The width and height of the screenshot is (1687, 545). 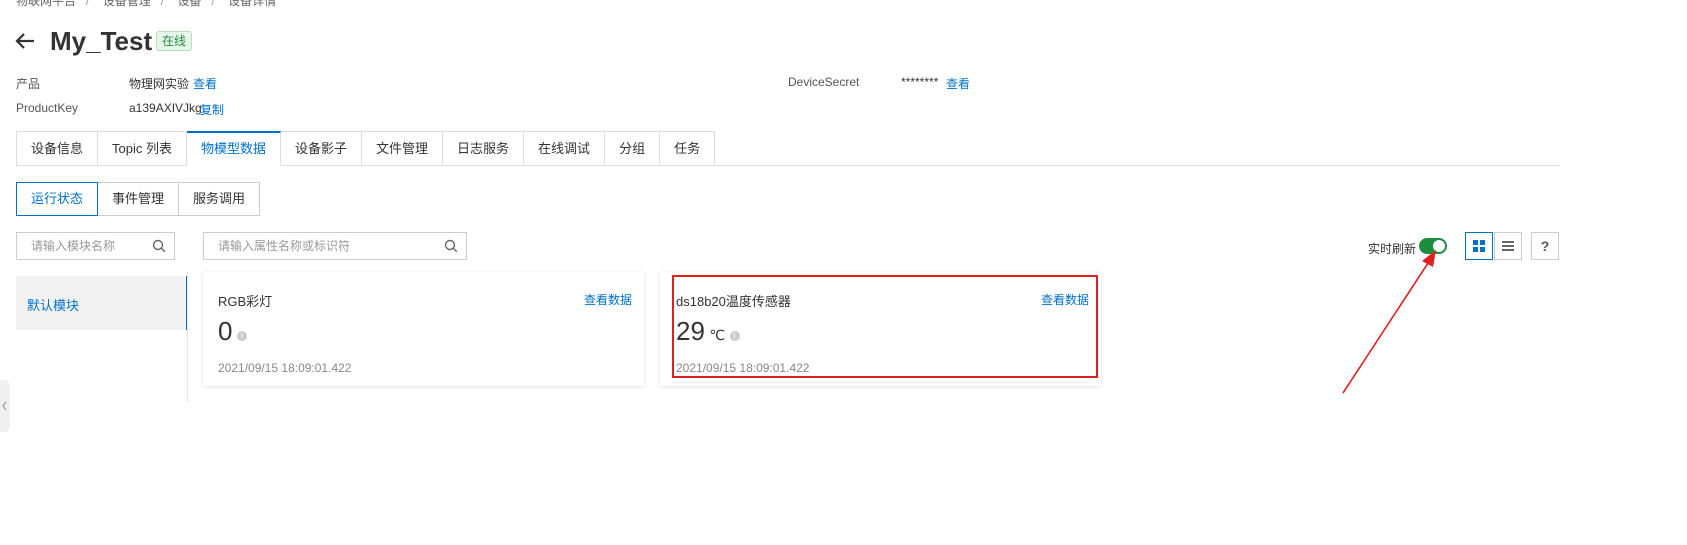 What do you see at coordinates (159, 84) in the screenshot?
I see `product-value: 物理网实验` at bounding box center [159, 84].